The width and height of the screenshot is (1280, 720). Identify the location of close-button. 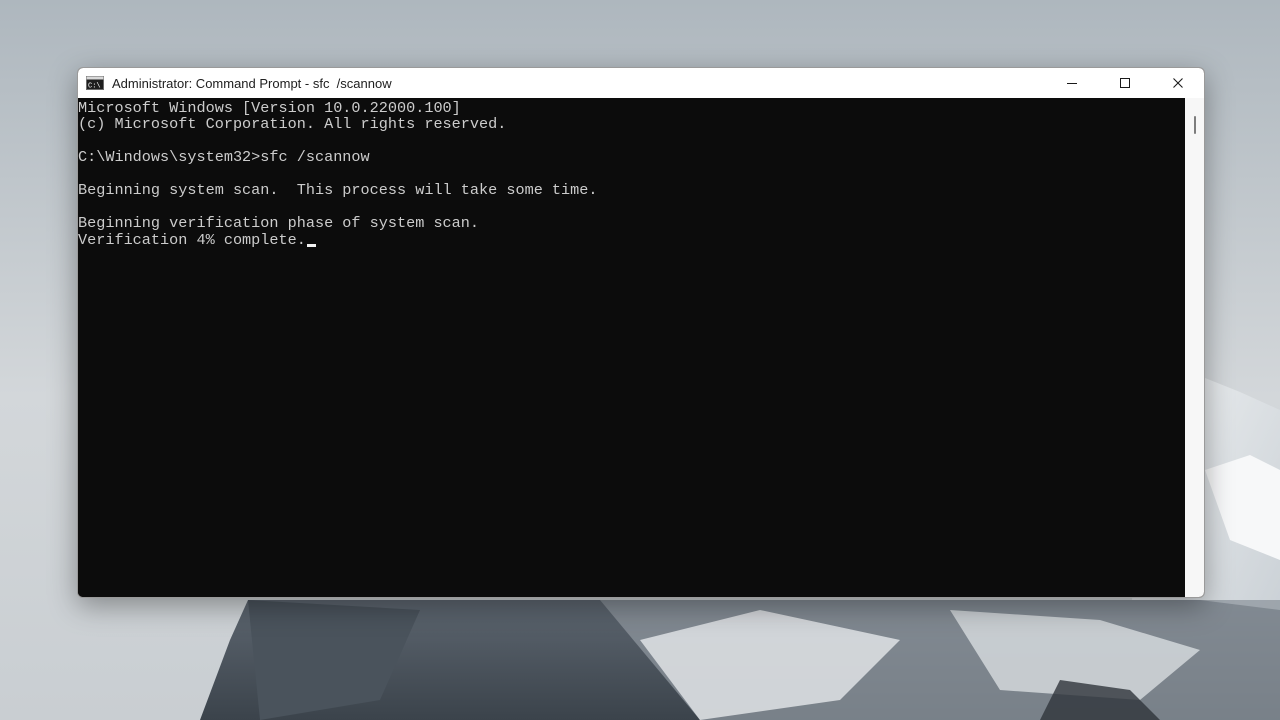
(1177, 83).